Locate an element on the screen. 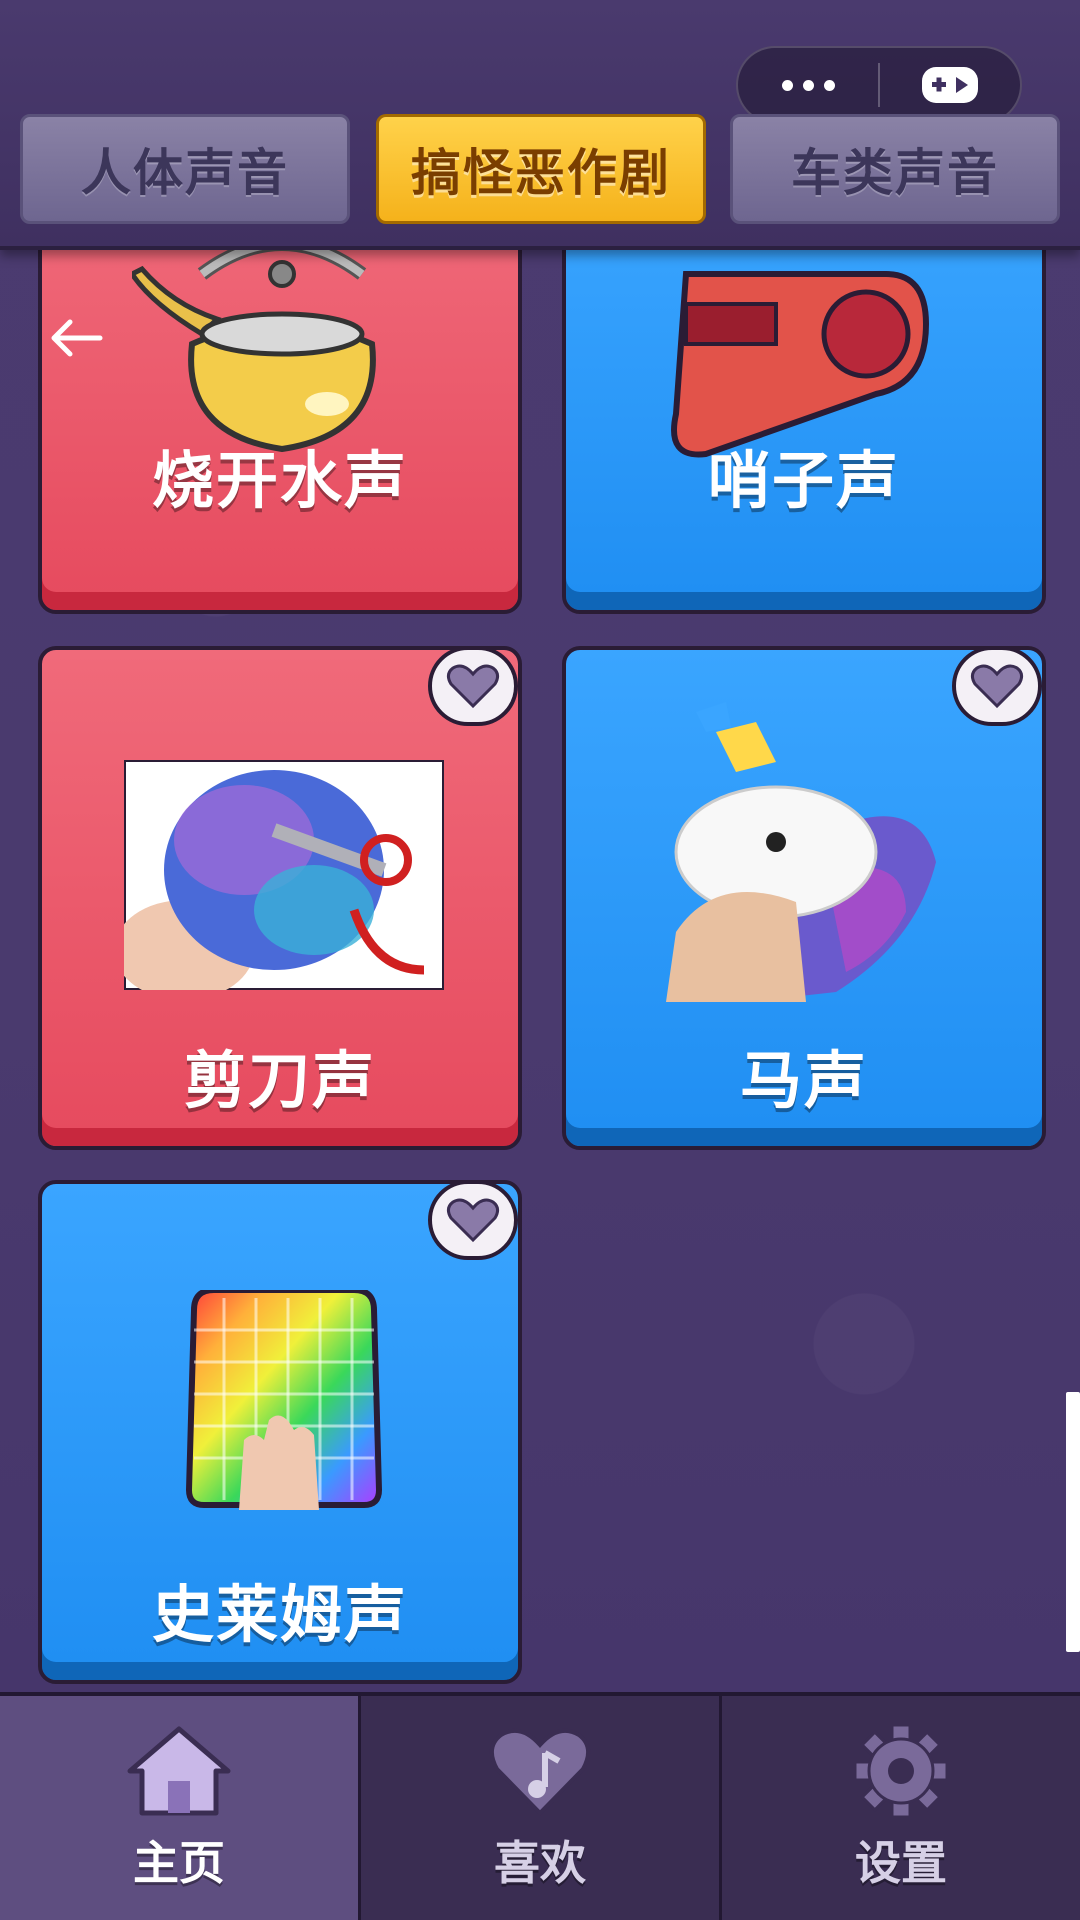 Image resolution: width=1080 pixels, height=1920 pixels. heart-music-icon is located at coordinates (540, 1772).